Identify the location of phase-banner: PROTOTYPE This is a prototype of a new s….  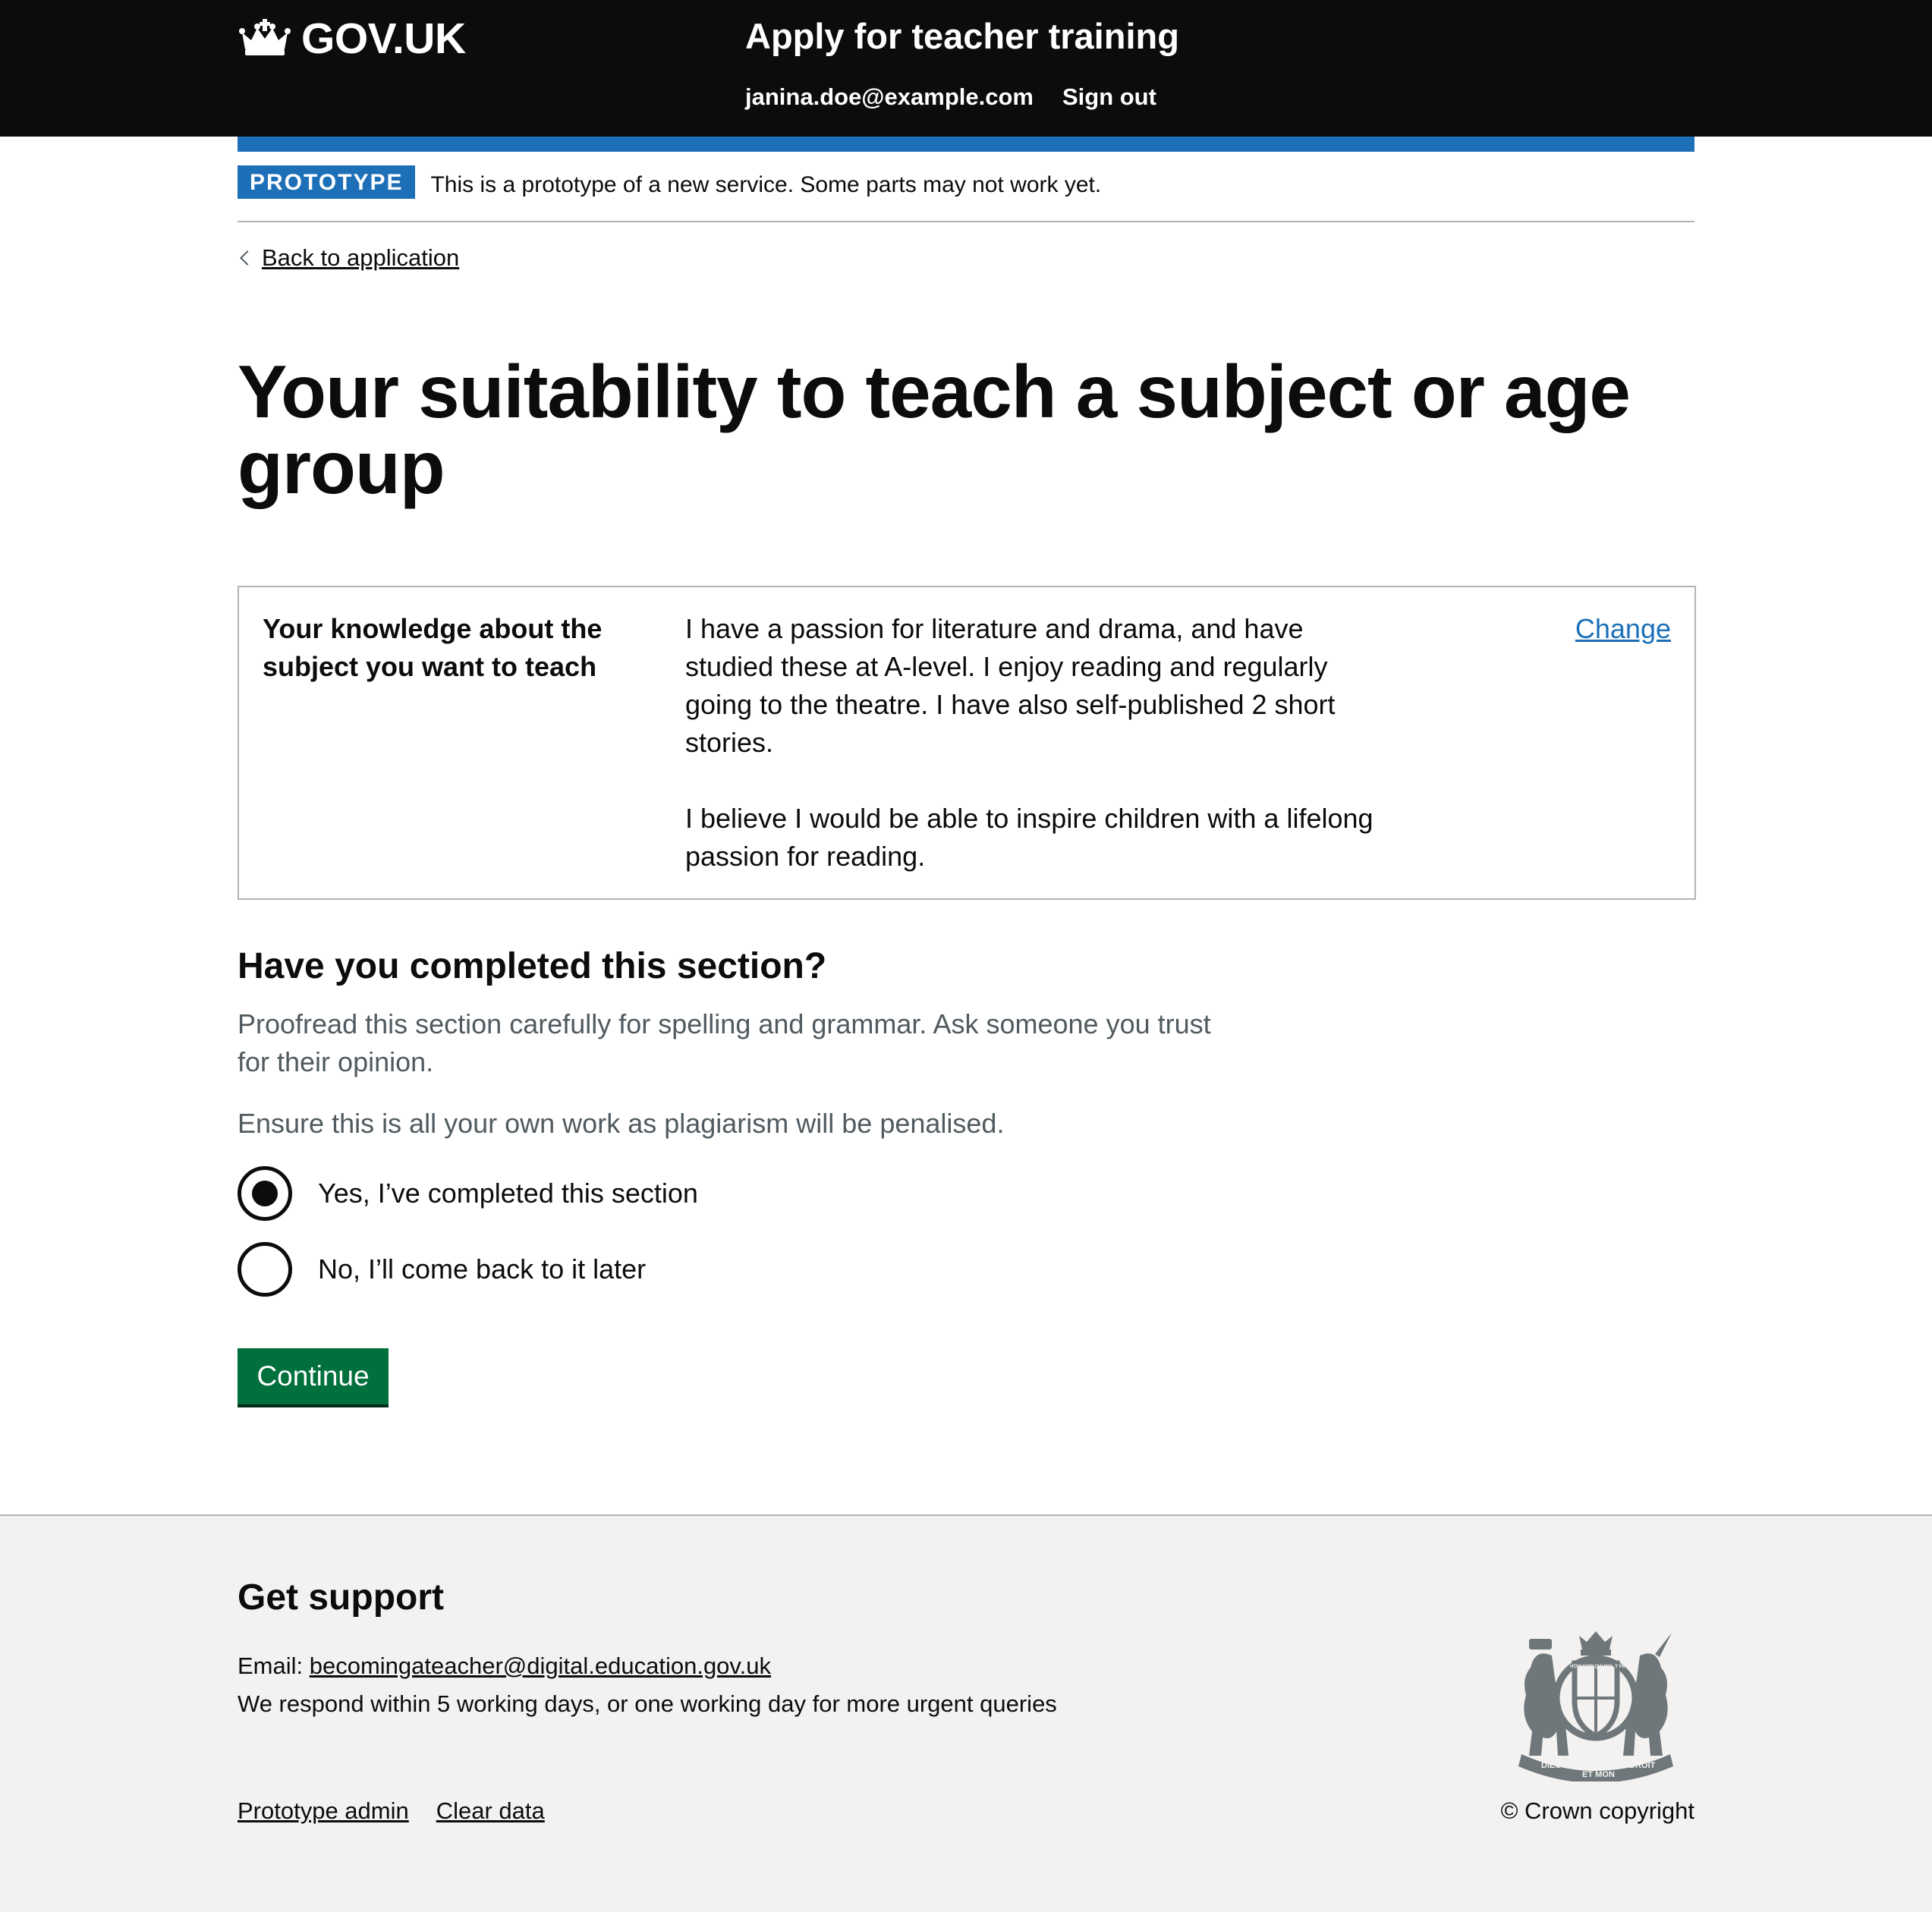
(966, 193).